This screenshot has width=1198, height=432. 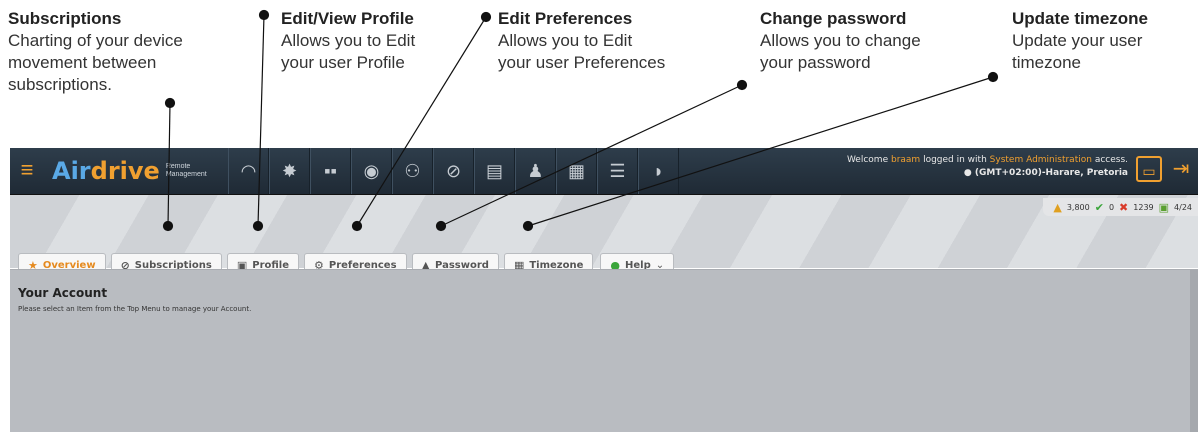 I want to click on subscription-icon: ⊘, so click(x=453, y=171).